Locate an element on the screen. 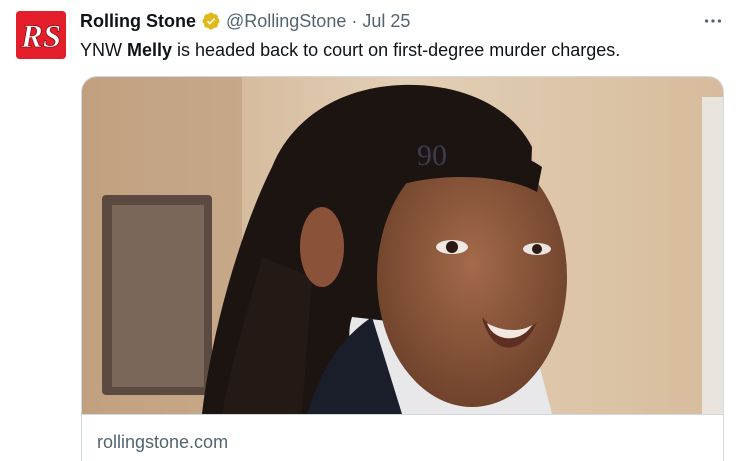 The image size is (743, 461). avatar-initials: RS is located at coordinates (40, 37).